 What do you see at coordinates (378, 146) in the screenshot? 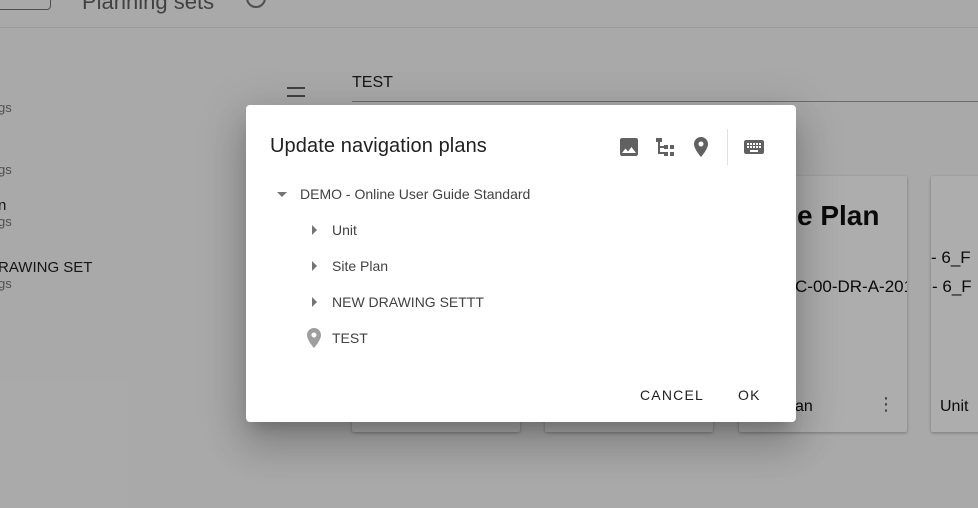
I see `dialog-title: Update navigation plans` at bounding box center [378, 146].